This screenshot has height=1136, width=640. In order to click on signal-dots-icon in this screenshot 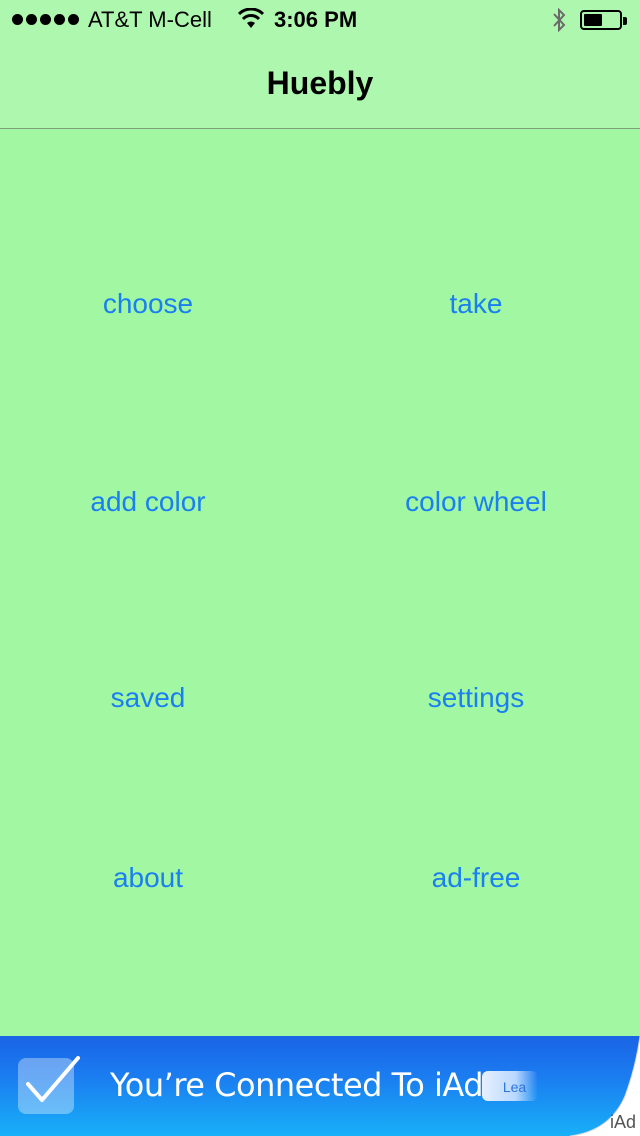, I will do `click(45, 19)`.